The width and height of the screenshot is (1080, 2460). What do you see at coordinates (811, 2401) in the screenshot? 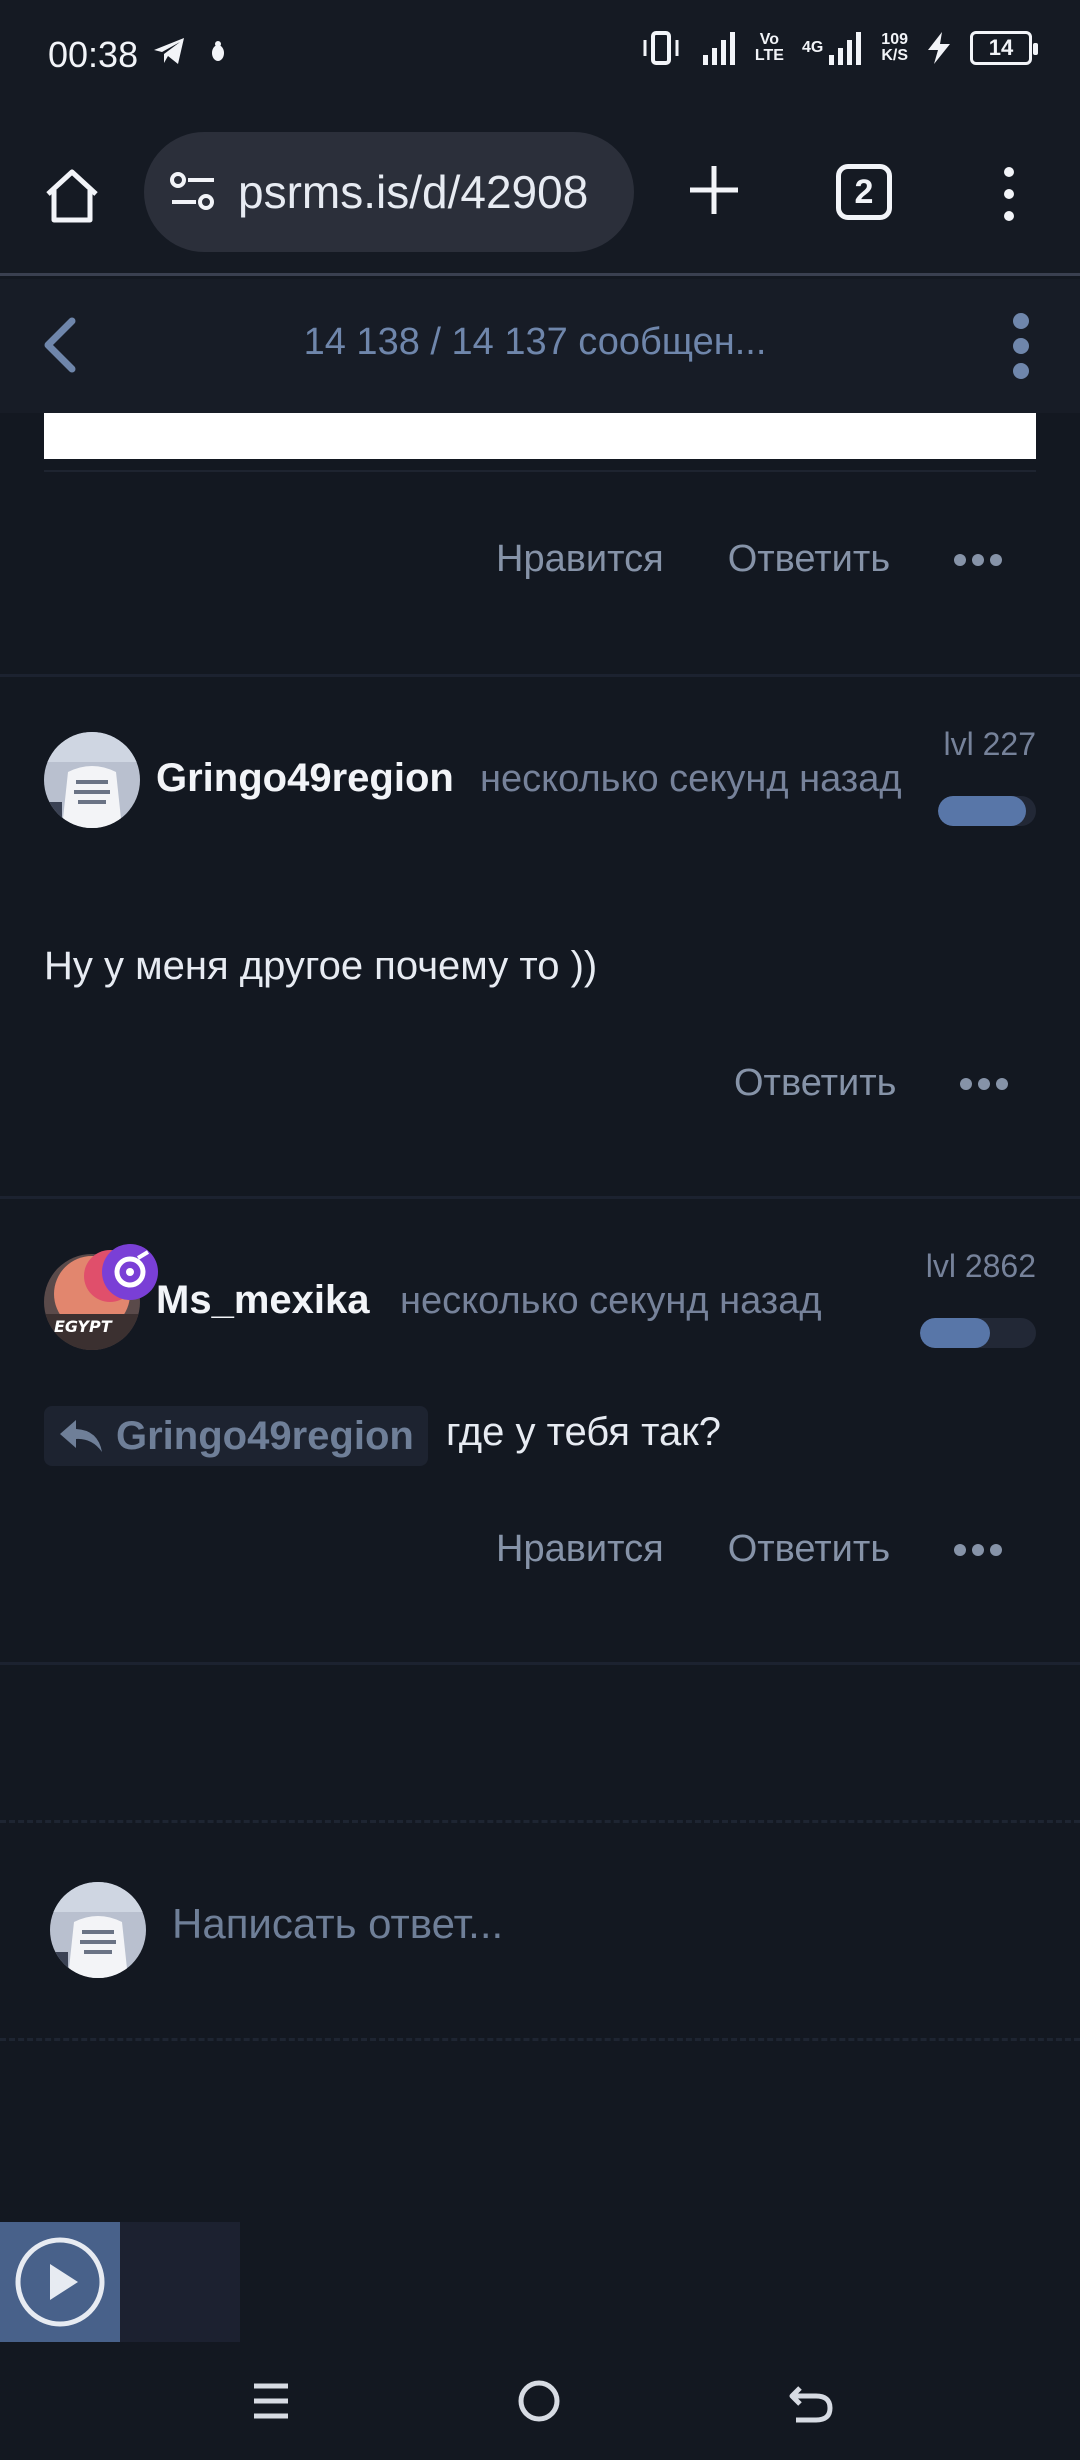
I see `back-nav-icon` at bounding box center [811, 2401].